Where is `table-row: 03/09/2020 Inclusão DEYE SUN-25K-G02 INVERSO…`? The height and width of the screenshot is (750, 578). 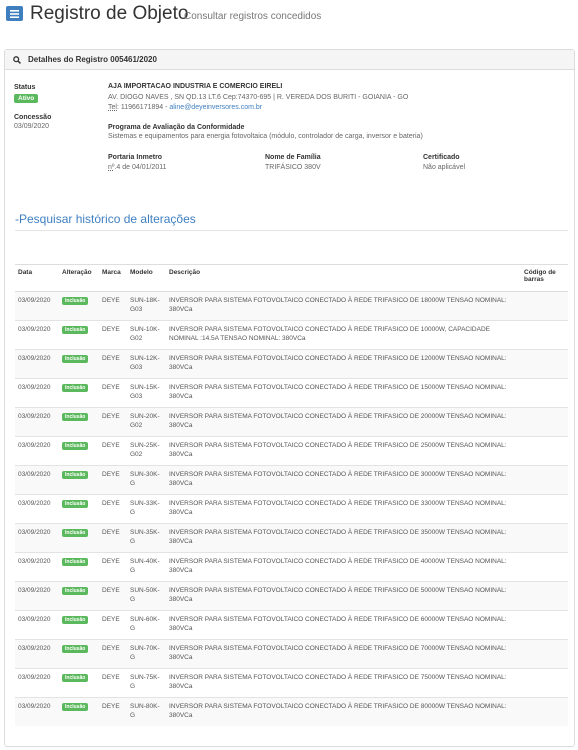
table-row: 03/09/2020 Inclusão DEYE SUN-25K-G02 INVERSO… is located at coordinates (291, 450).